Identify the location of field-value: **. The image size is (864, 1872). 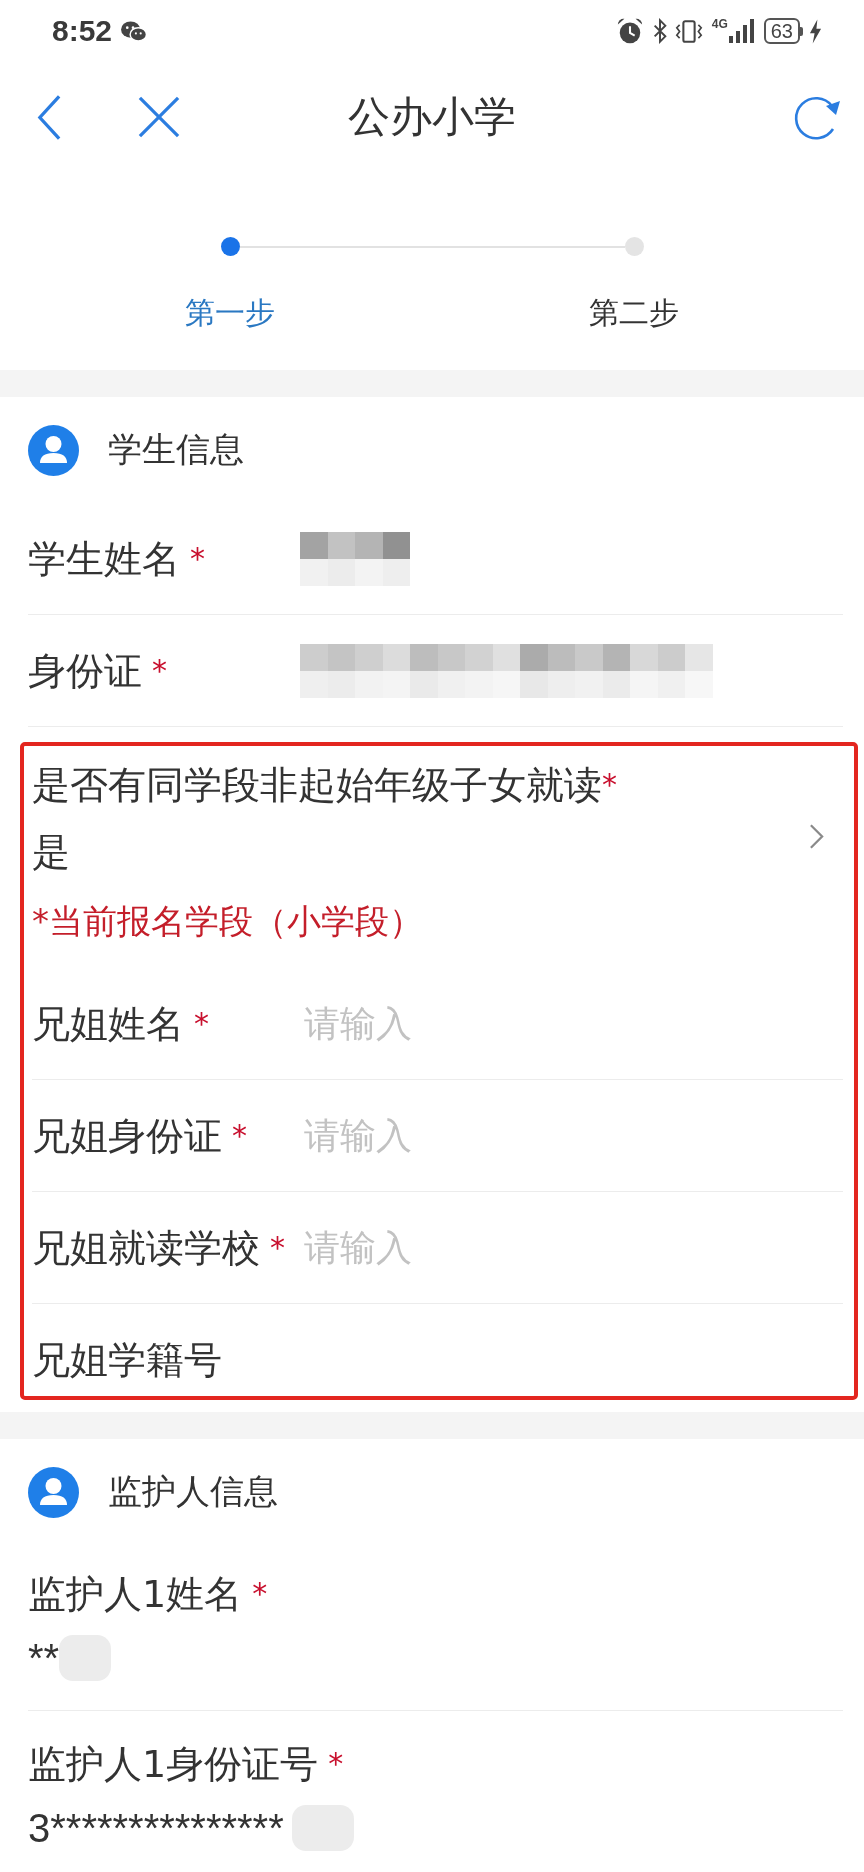
(44, 1658).